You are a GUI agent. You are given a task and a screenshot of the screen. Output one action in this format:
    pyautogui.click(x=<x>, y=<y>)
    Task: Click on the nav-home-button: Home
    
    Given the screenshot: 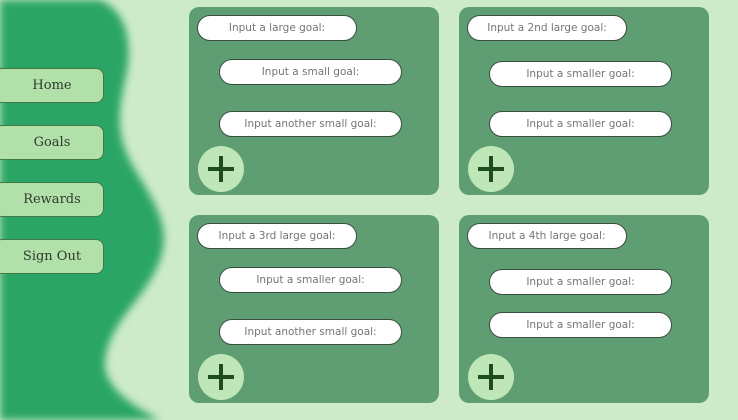 What is the action you would take?
    pyautogui.click(x=52, y=85)
    